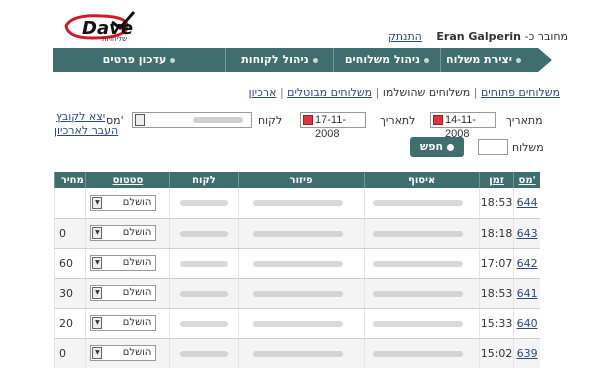 The height and width of the screenshot is (368, 600). I want to click on row-number: 639, so click(526, 353).